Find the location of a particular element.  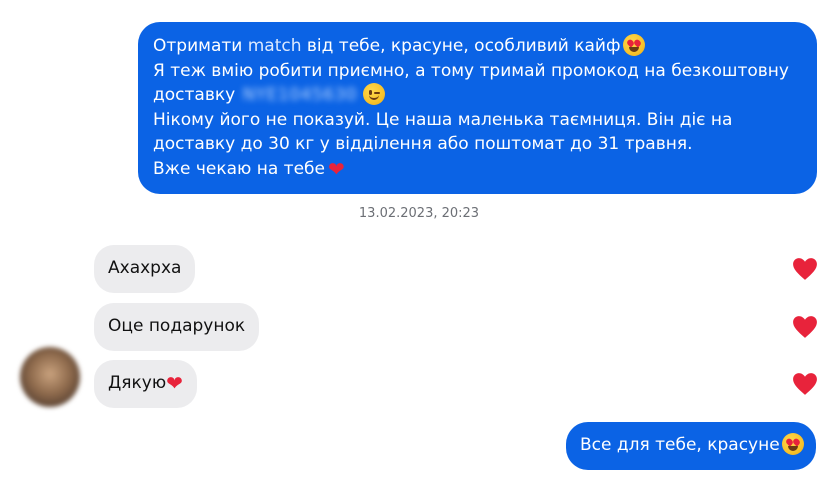

message-timestamp: 13.02.2023, 20:23 is located at coordinates (419, 213).